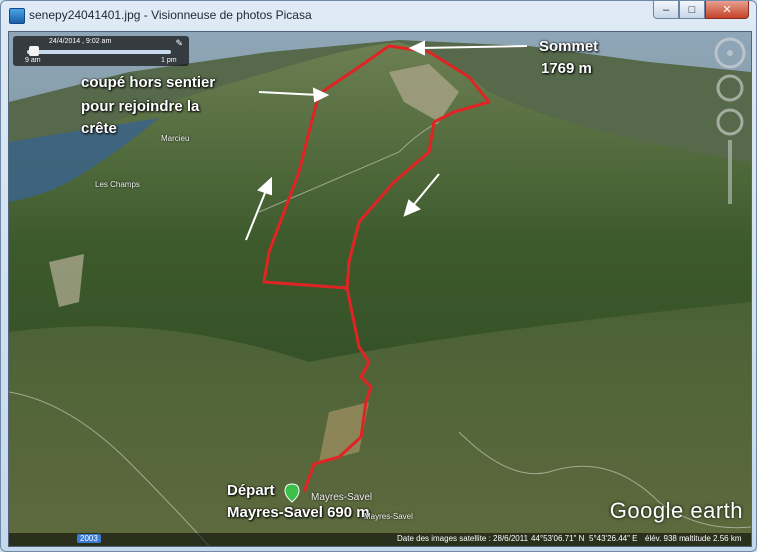 The height and width of the screenshot is (552, 757). I want to click on offtrail-label-2: pour rejoindre la, so click(140, 106).